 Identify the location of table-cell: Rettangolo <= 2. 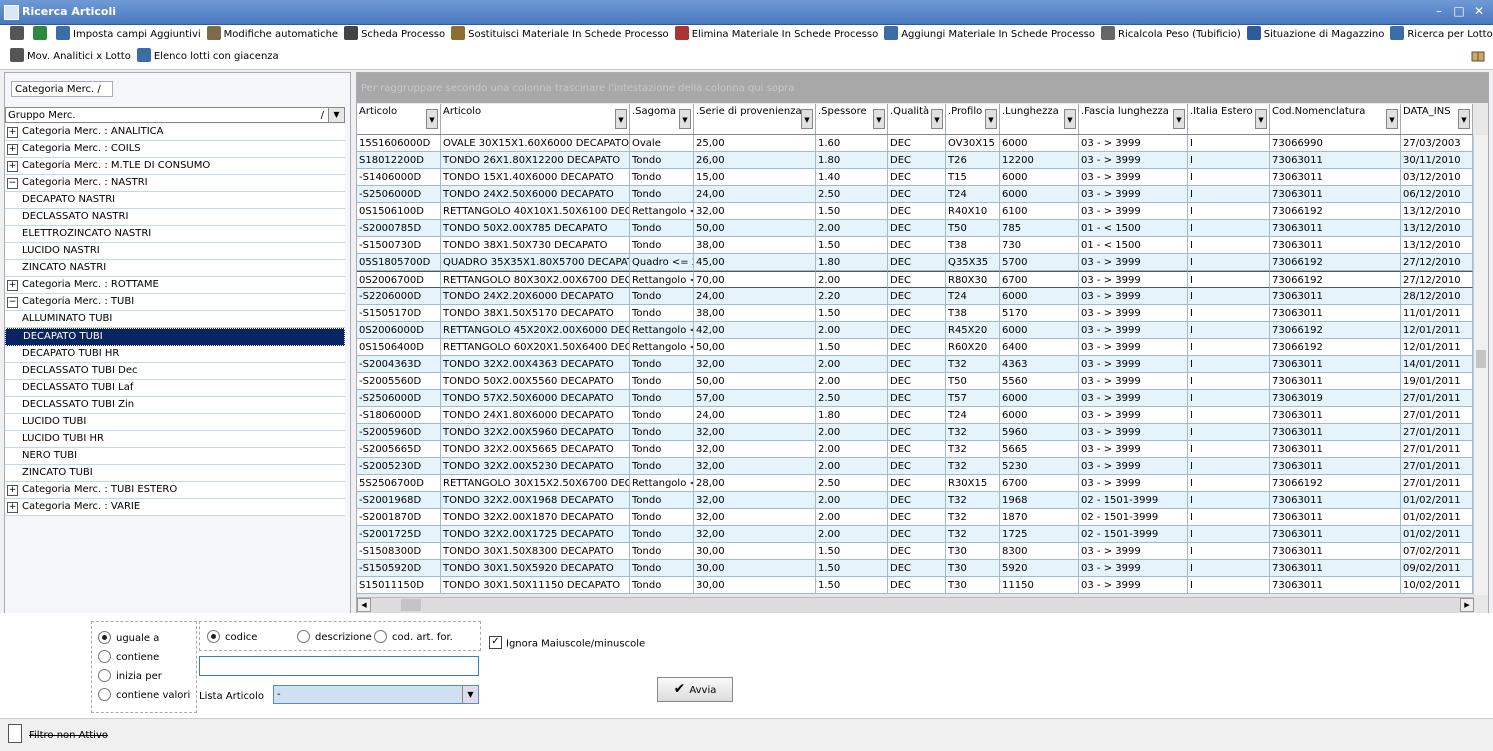
(662, 279).